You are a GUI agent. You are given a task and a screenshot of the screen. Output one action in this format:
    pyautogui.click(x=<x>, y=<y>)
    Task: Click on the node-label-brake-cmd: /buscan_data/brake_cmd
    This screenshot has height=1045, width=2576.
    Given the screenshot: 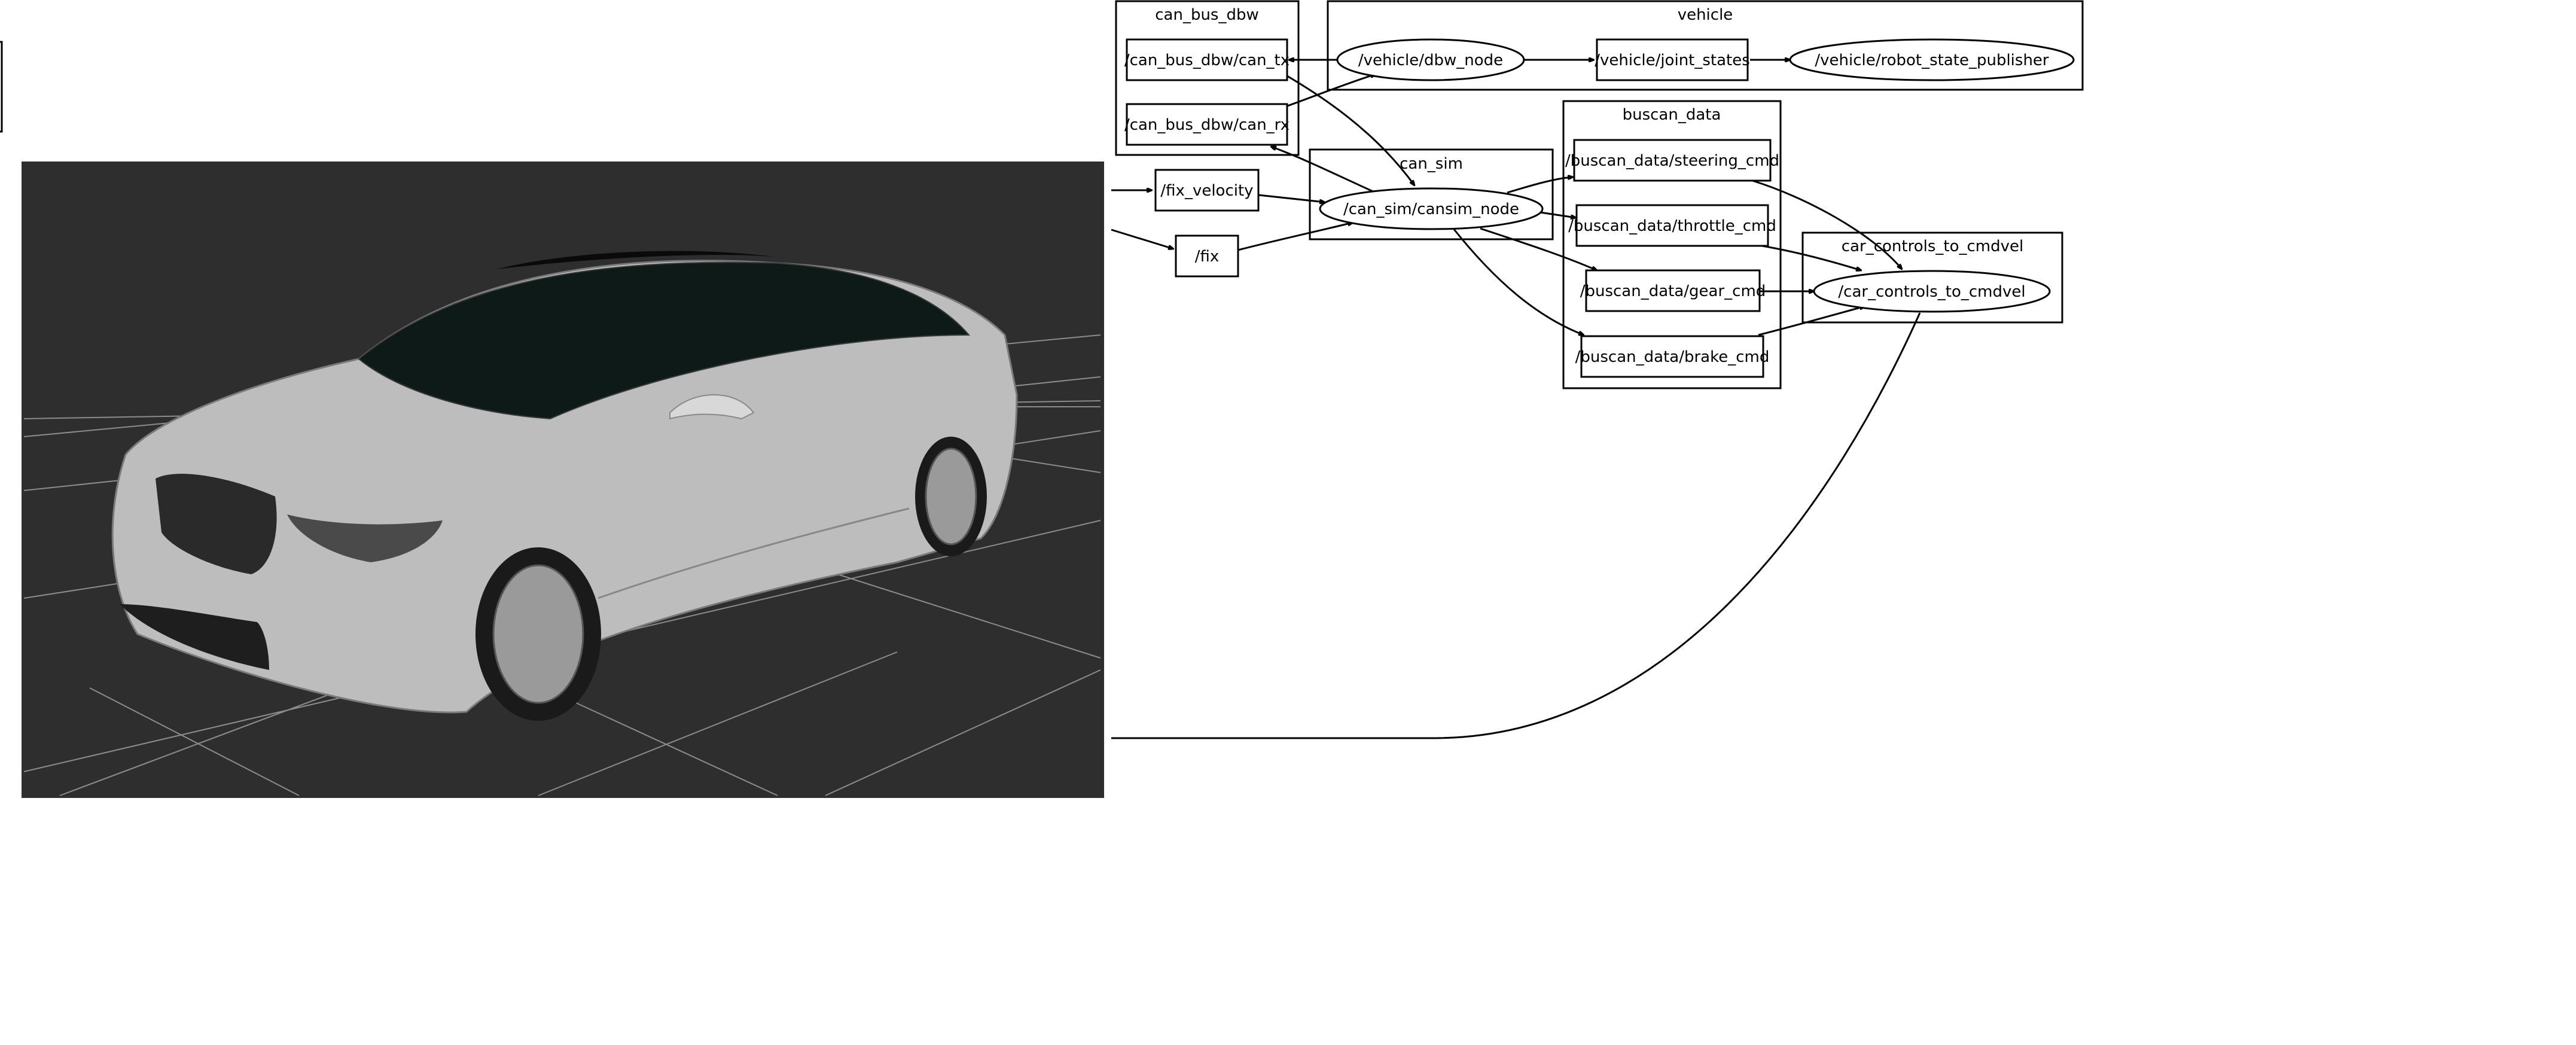 What is the action you would take?
    pyautogui.click(x=1673, y=357)
    